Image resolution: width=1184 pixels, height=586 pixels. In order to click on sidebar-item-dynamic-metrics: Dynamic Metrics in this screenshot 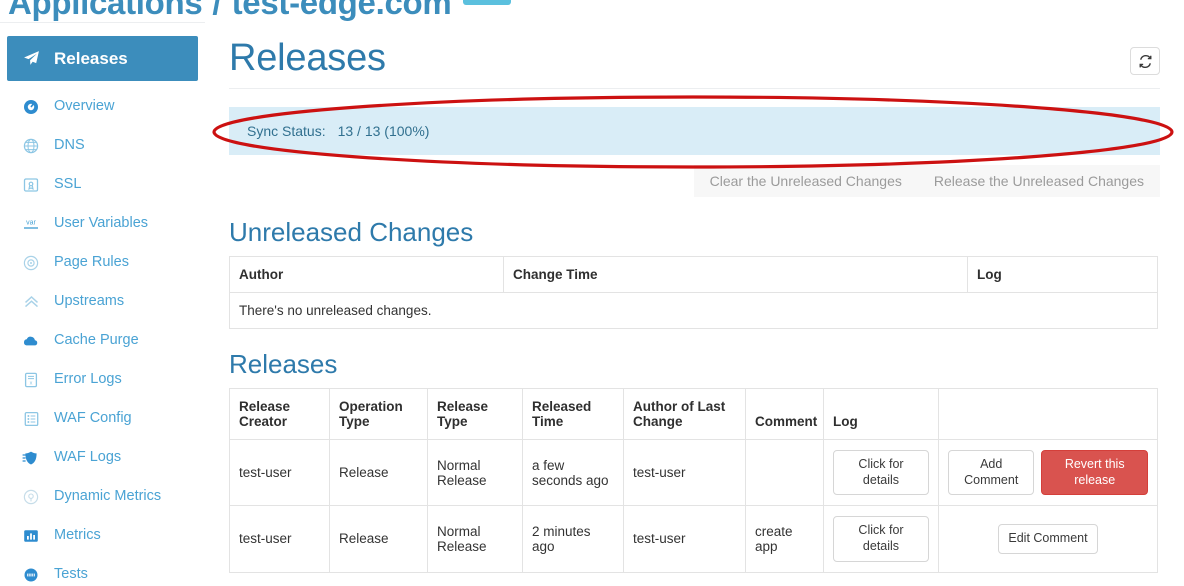, I will do `click(102, 496)`.